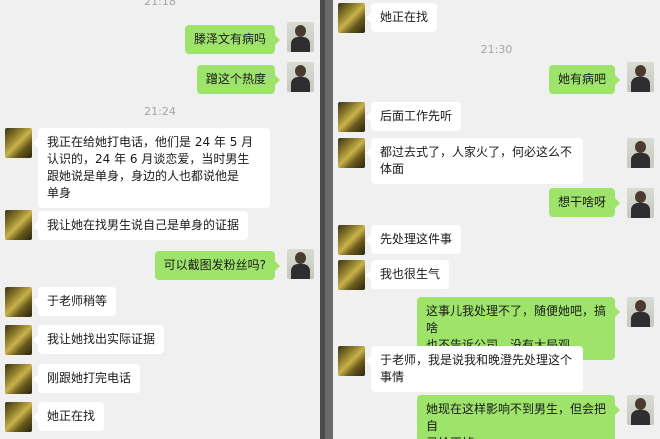 The image size is (660, 439). What do you see at coordinates (160, 384) in the screenshot?
I see `message-row: 刚跟她打完电话` at bounding box center [160, 384].